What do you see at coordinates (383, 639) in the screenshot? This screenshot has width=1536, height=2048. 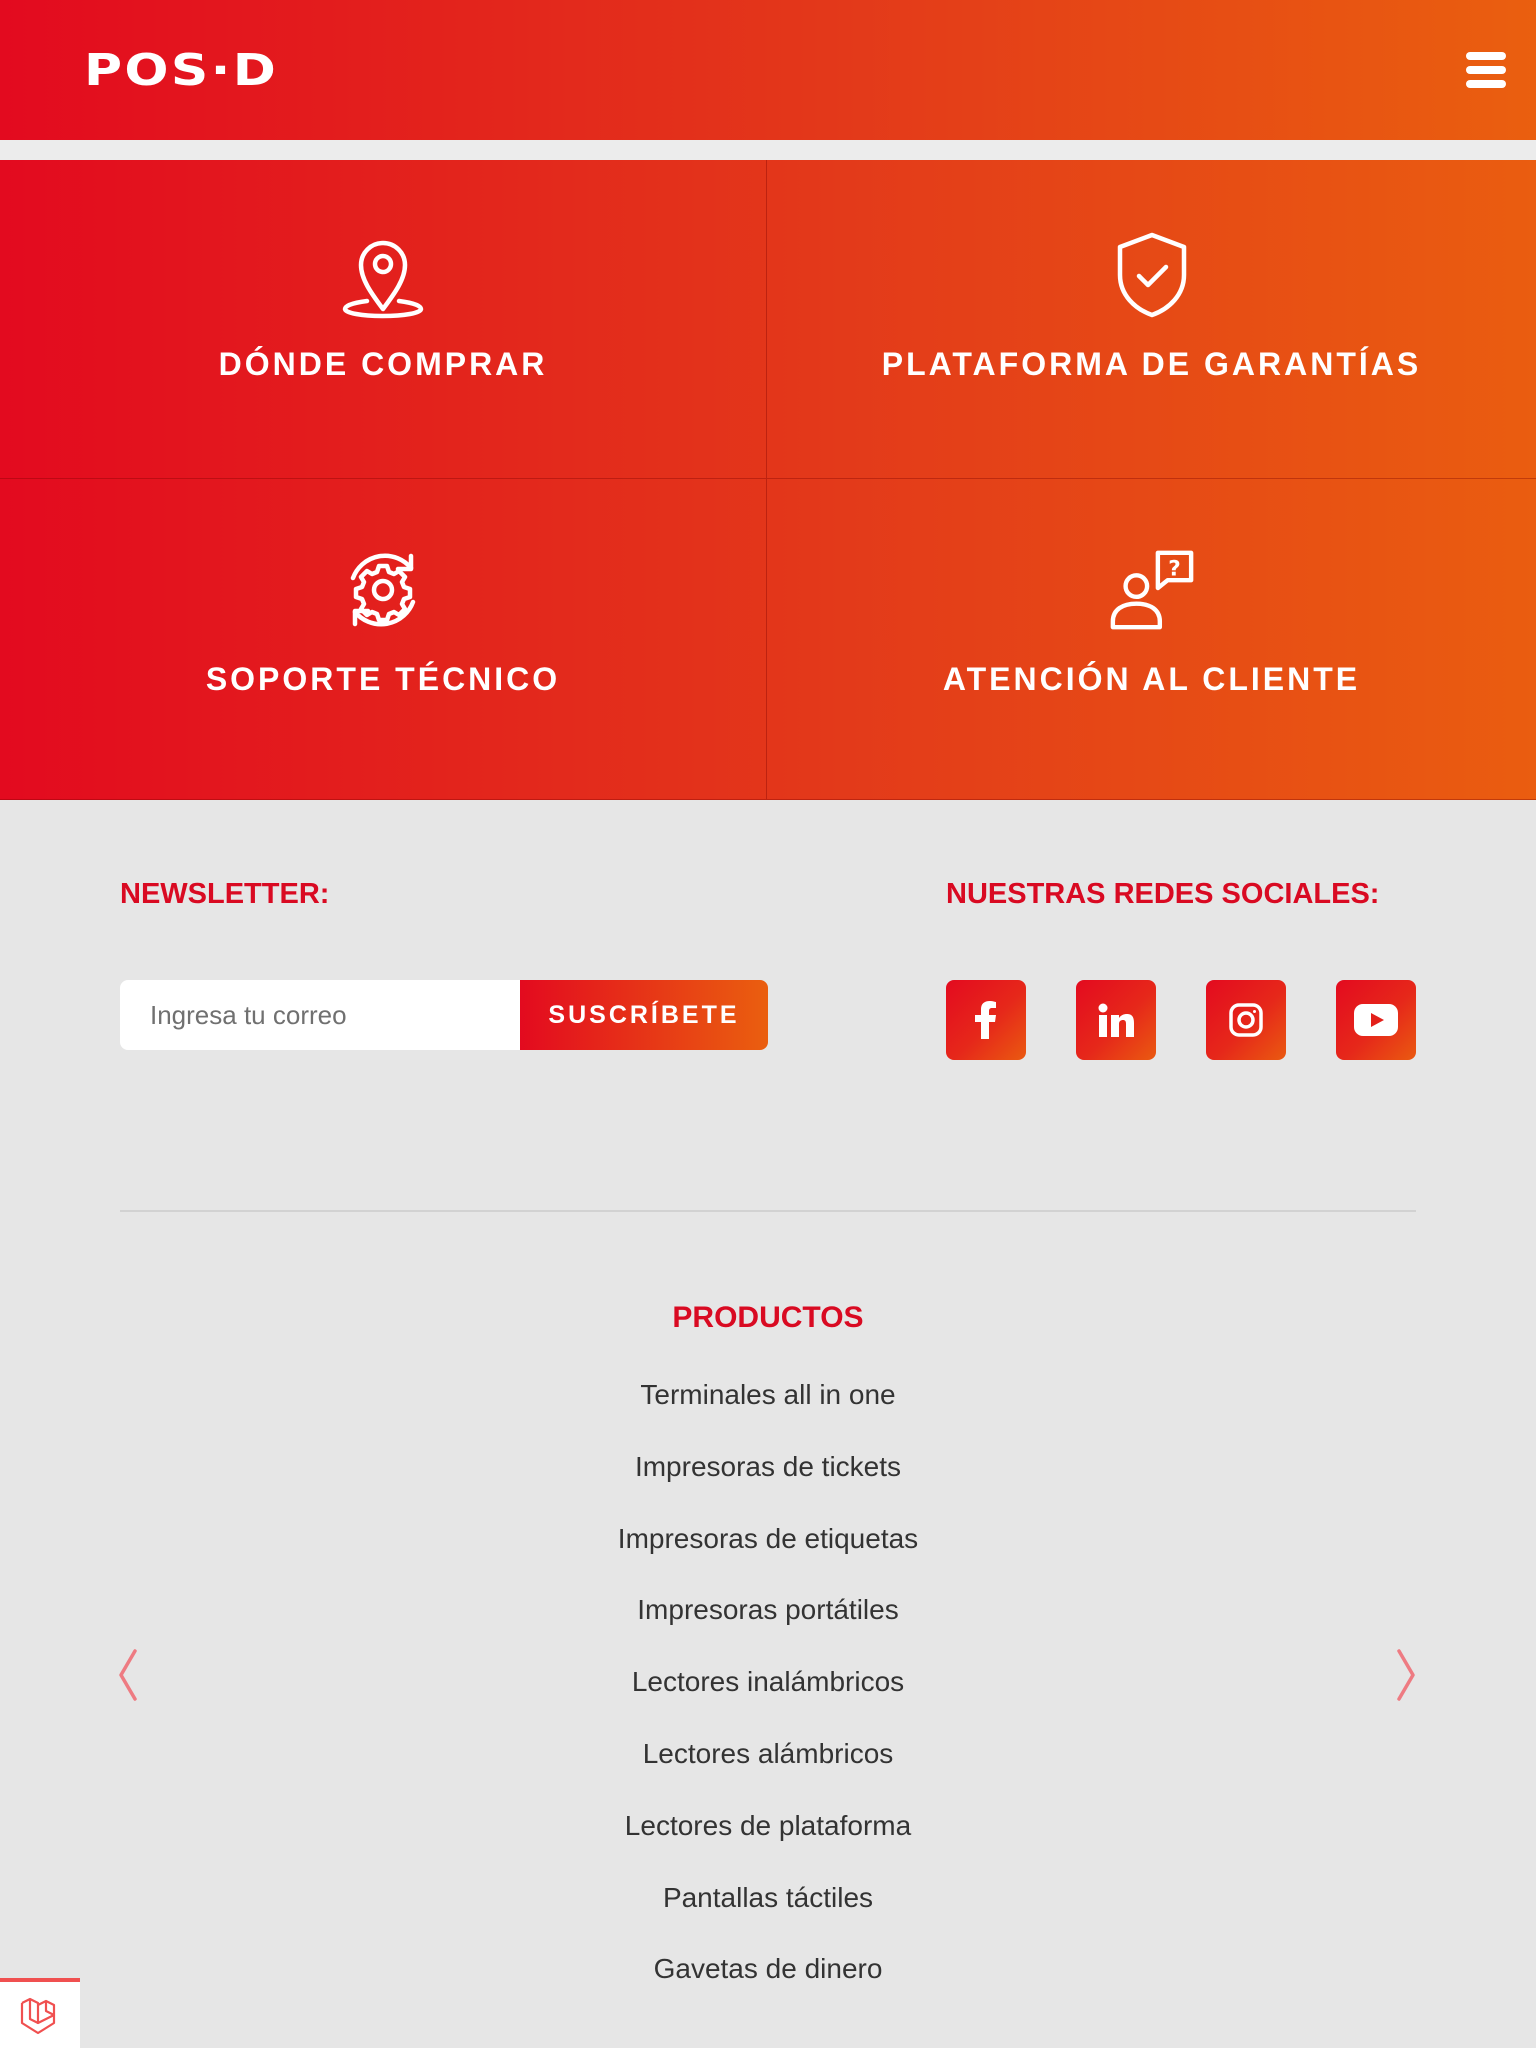 I see `tile-soporte-tecnico: SOPORTE TÉCNICO` at bounding box center [383, 639].